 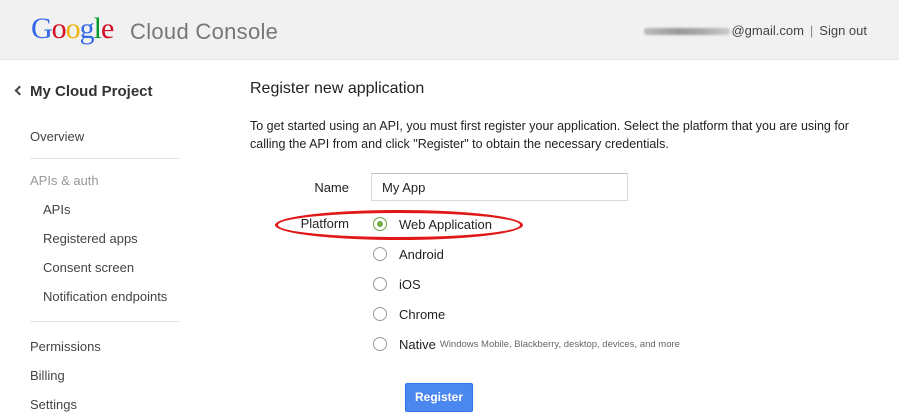 I want to click on platform-option-label: Web Application, so click(x=445, y=224).